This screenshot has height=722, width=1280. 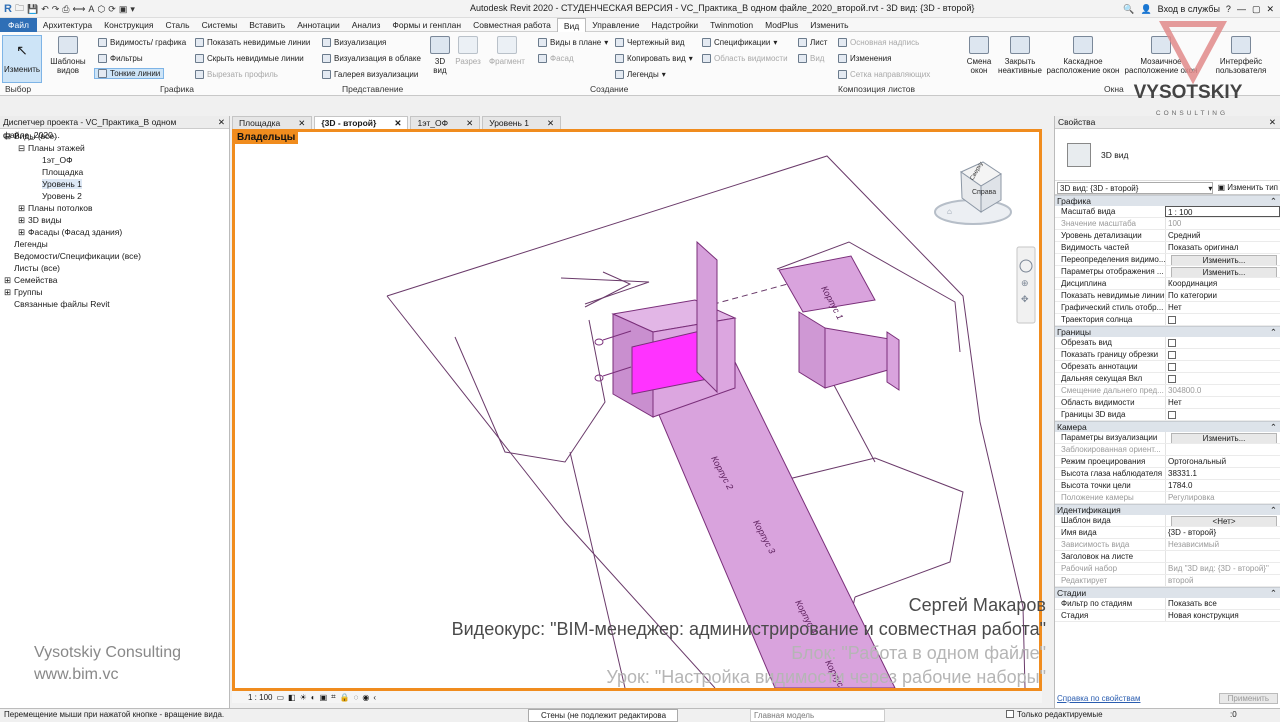 I want to click on view-tab: {3D - второй} ✕, so click(x=361, y=122).